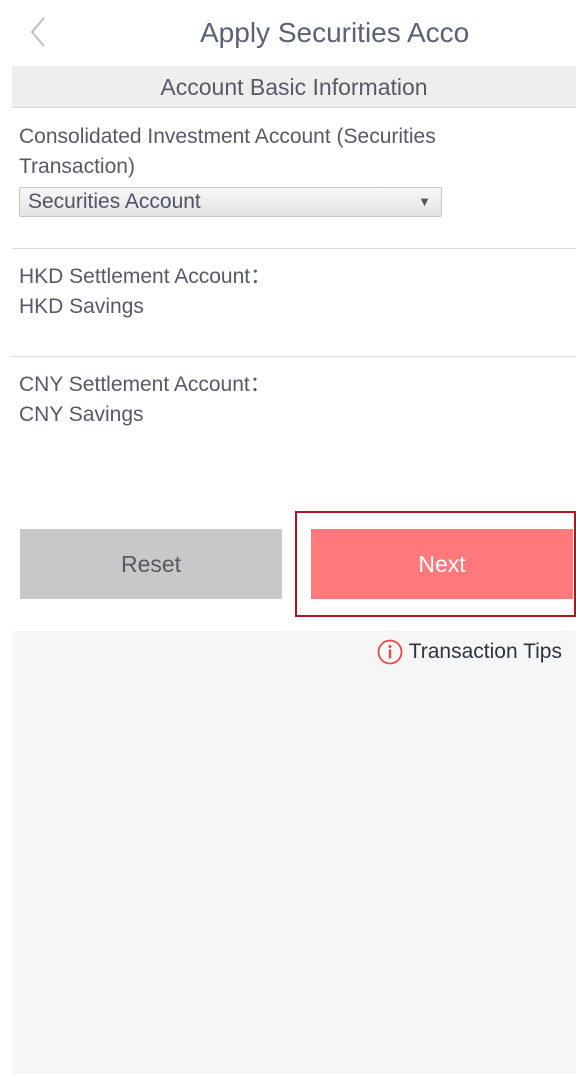 The width and height of the screenshot is (576, 1074). What do you see at coordinates (38, 32) in the screenshot?
I see `back-arrow-icon` at bounding box center [38, 32].